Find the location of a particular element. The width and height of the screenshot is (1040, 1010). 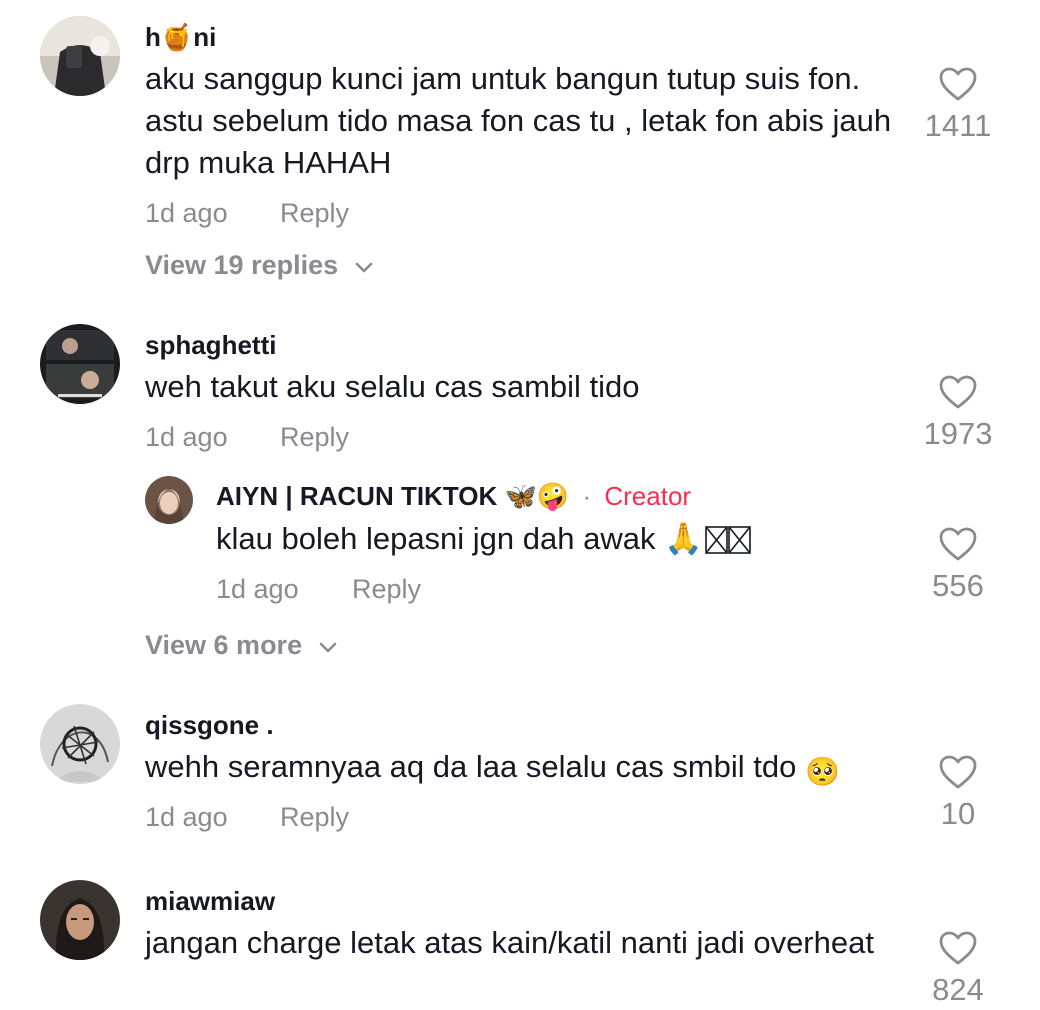

like-button: 824 is located at coordinates (958, 969).